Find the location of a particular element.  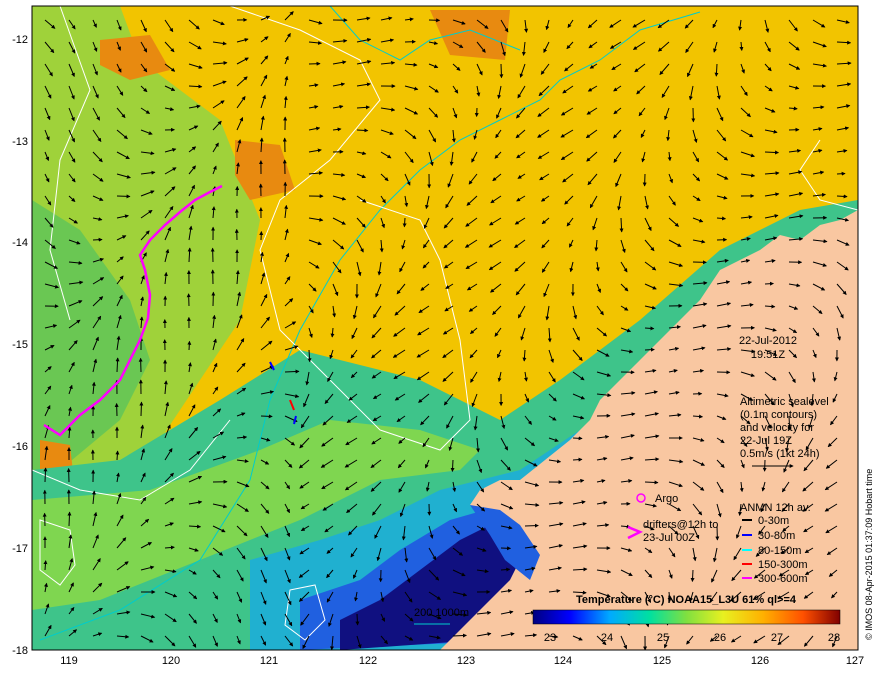

drifters-label-line: drifters@12h to is located at coordinates (680, 525).